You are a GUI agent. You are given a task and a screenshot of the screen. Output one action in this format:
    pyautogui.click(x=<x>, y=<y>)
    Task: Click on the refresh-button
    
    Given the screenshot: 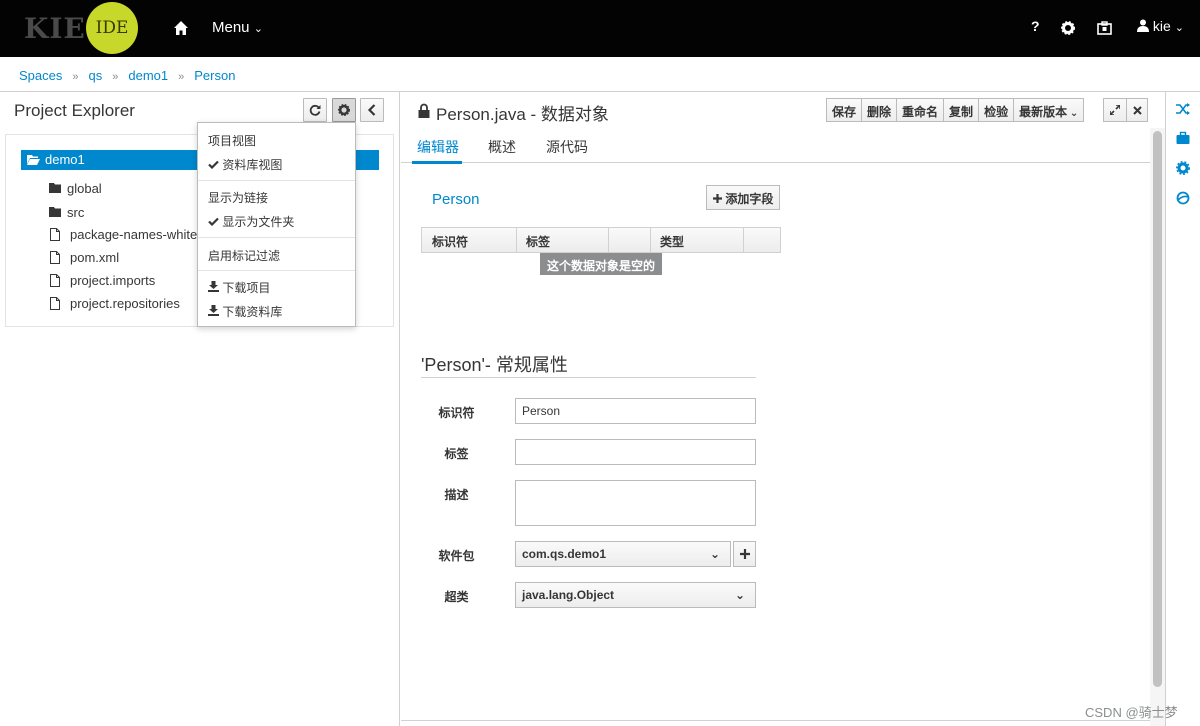 What is the action you would take?
    pyautogui.click(x=315, y=110)
    